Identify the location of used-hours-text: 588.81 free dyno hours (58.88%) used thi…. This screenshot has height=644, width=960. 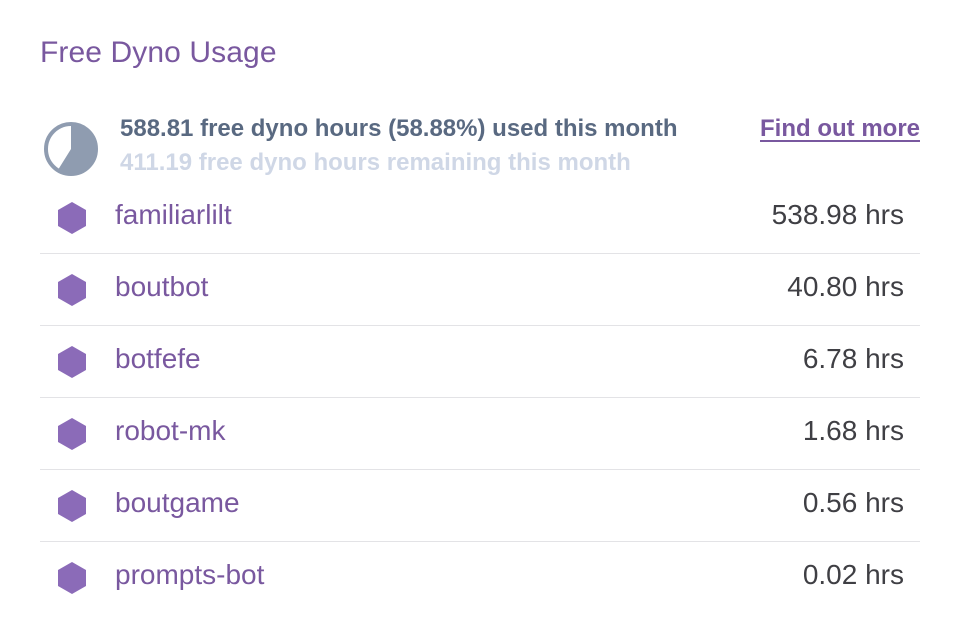
(399, 128).